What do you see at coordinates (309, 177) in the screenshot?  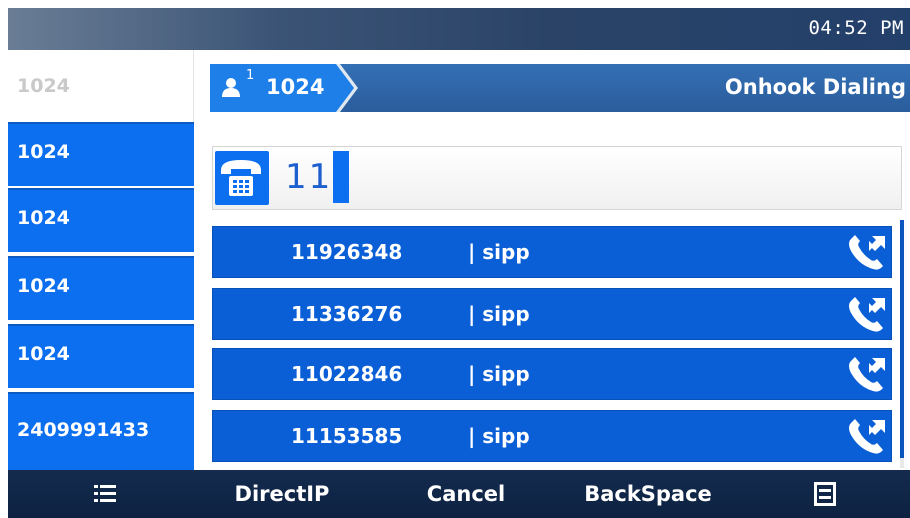 I see `dialed-digits: 11` at bounding box center [309, 177].